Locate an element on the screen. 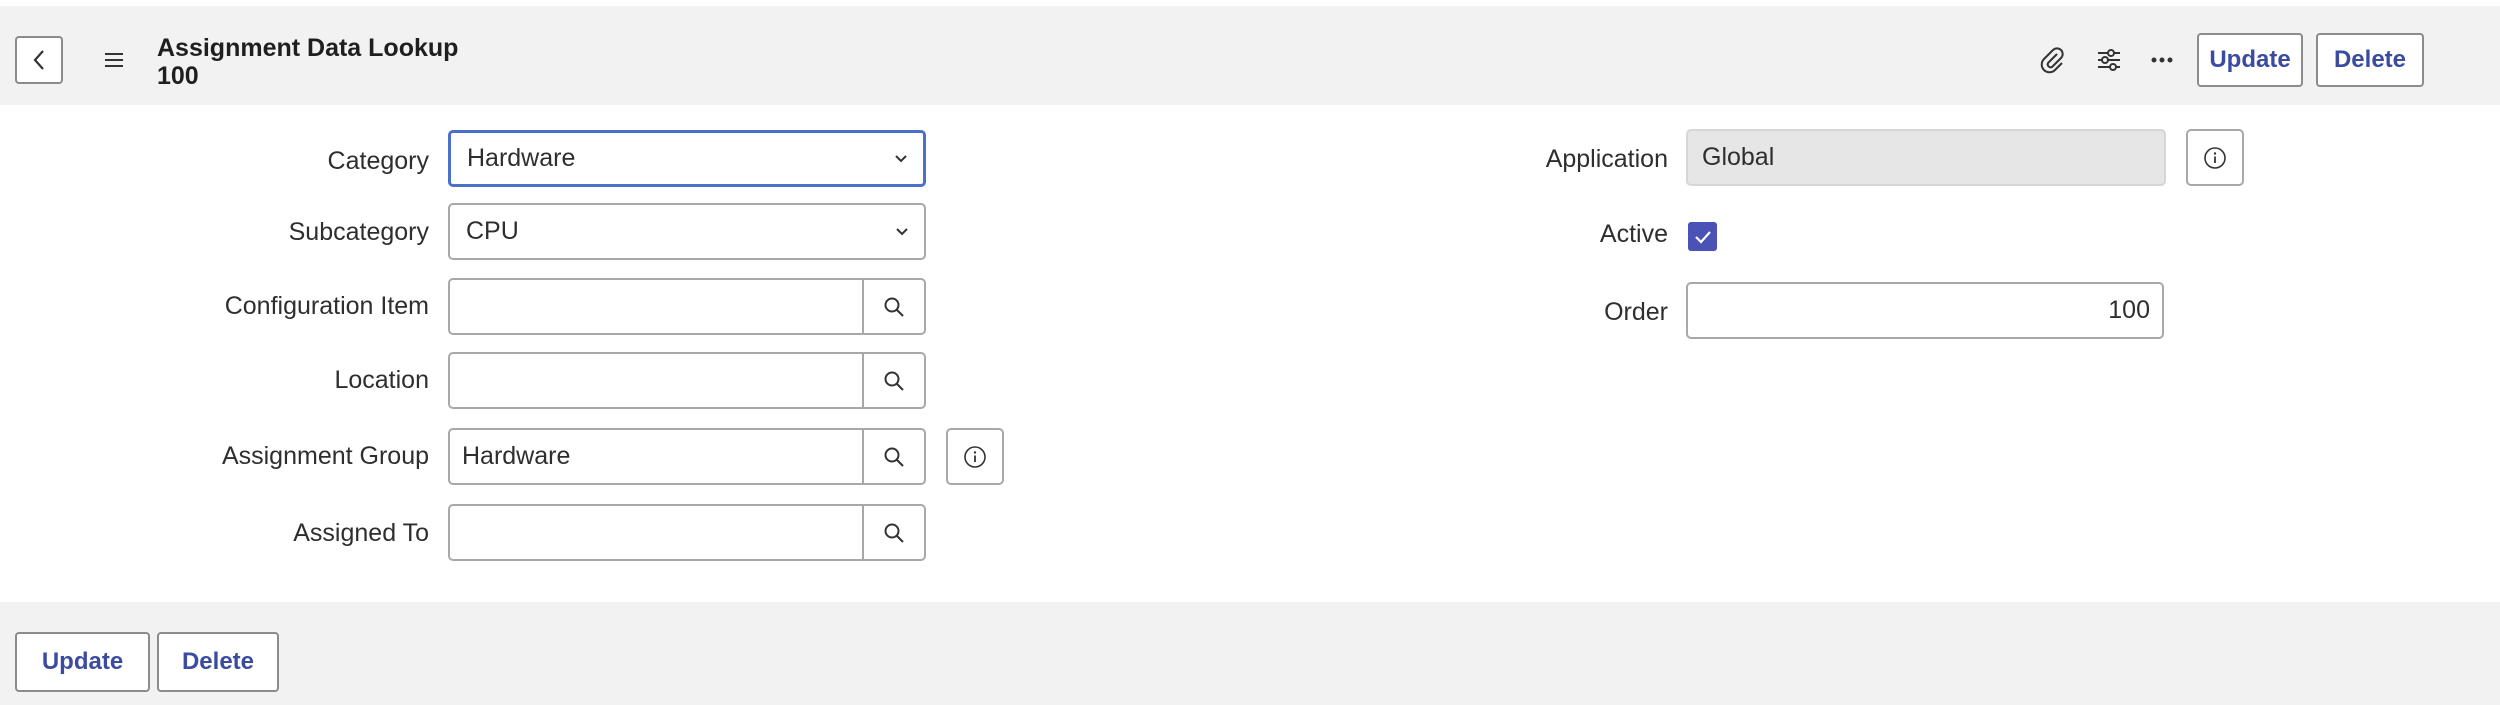 This screenshot has height=705, width=2500. record-number: 100 is located at coordinates (178, 76).